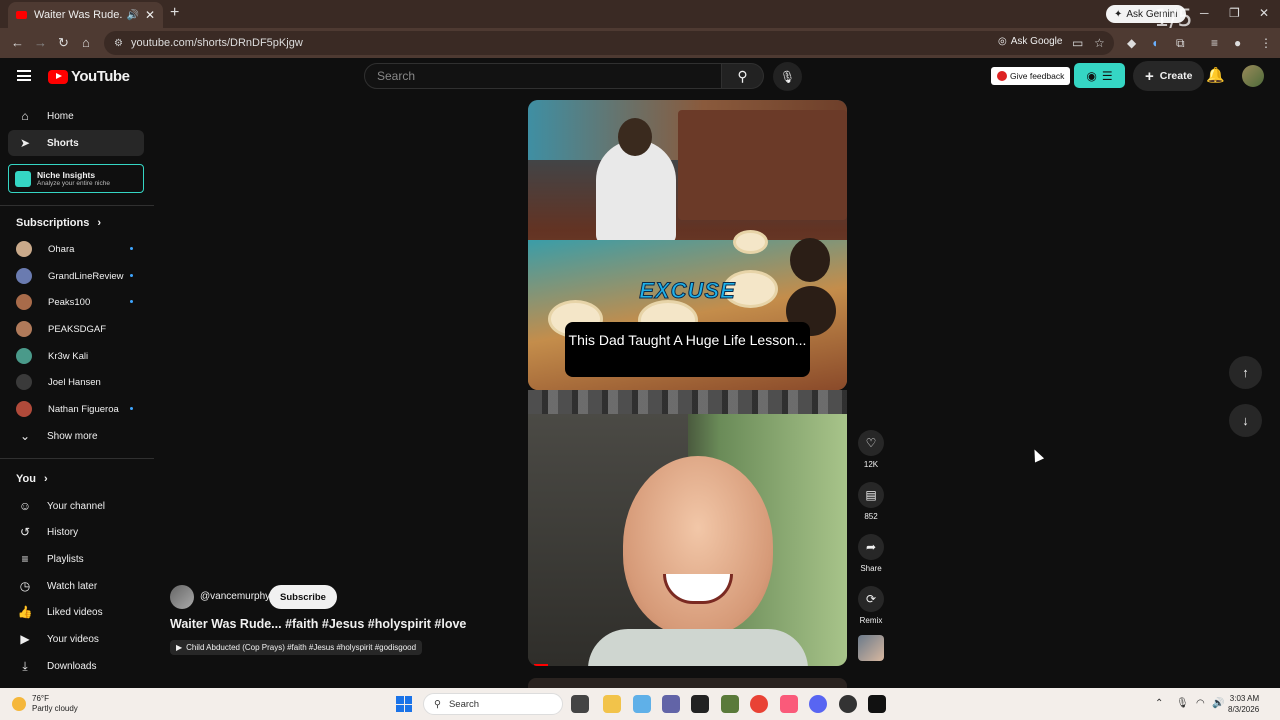 The image size is (1280, 720). I want to click on wifi-icon: ◠, so click(1200, 703).